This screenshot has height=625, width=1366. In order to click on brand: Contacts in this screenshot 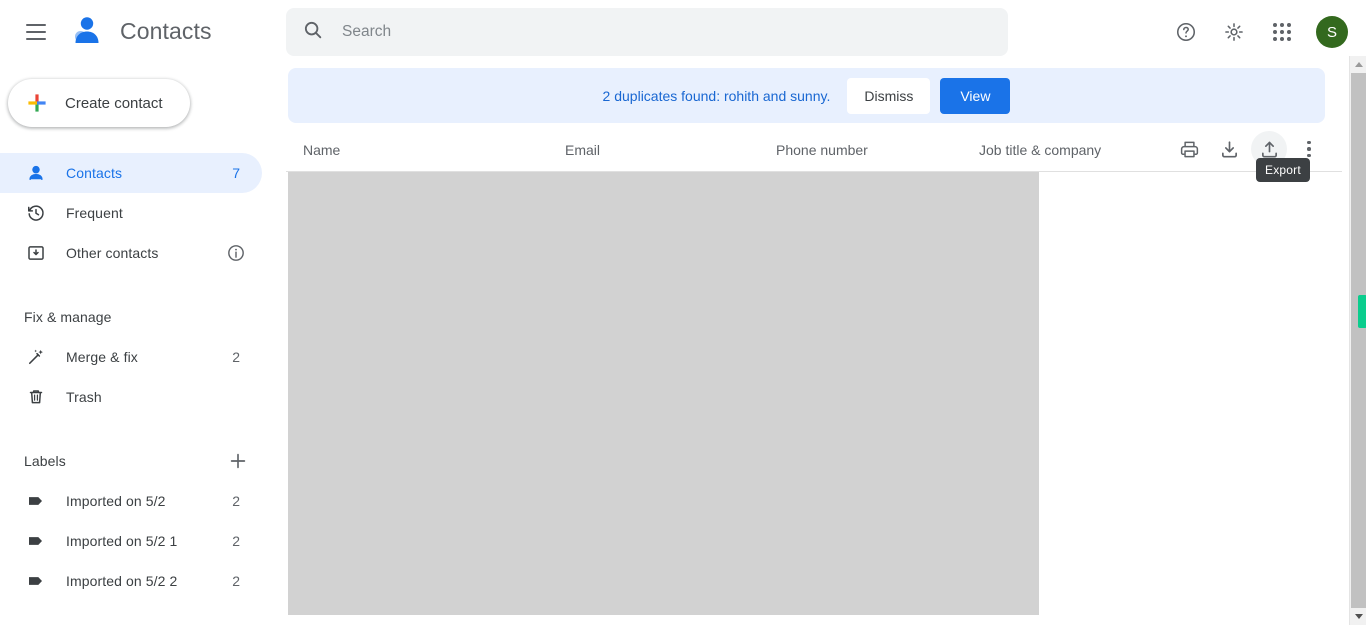, I will do `click(140, 31)`.